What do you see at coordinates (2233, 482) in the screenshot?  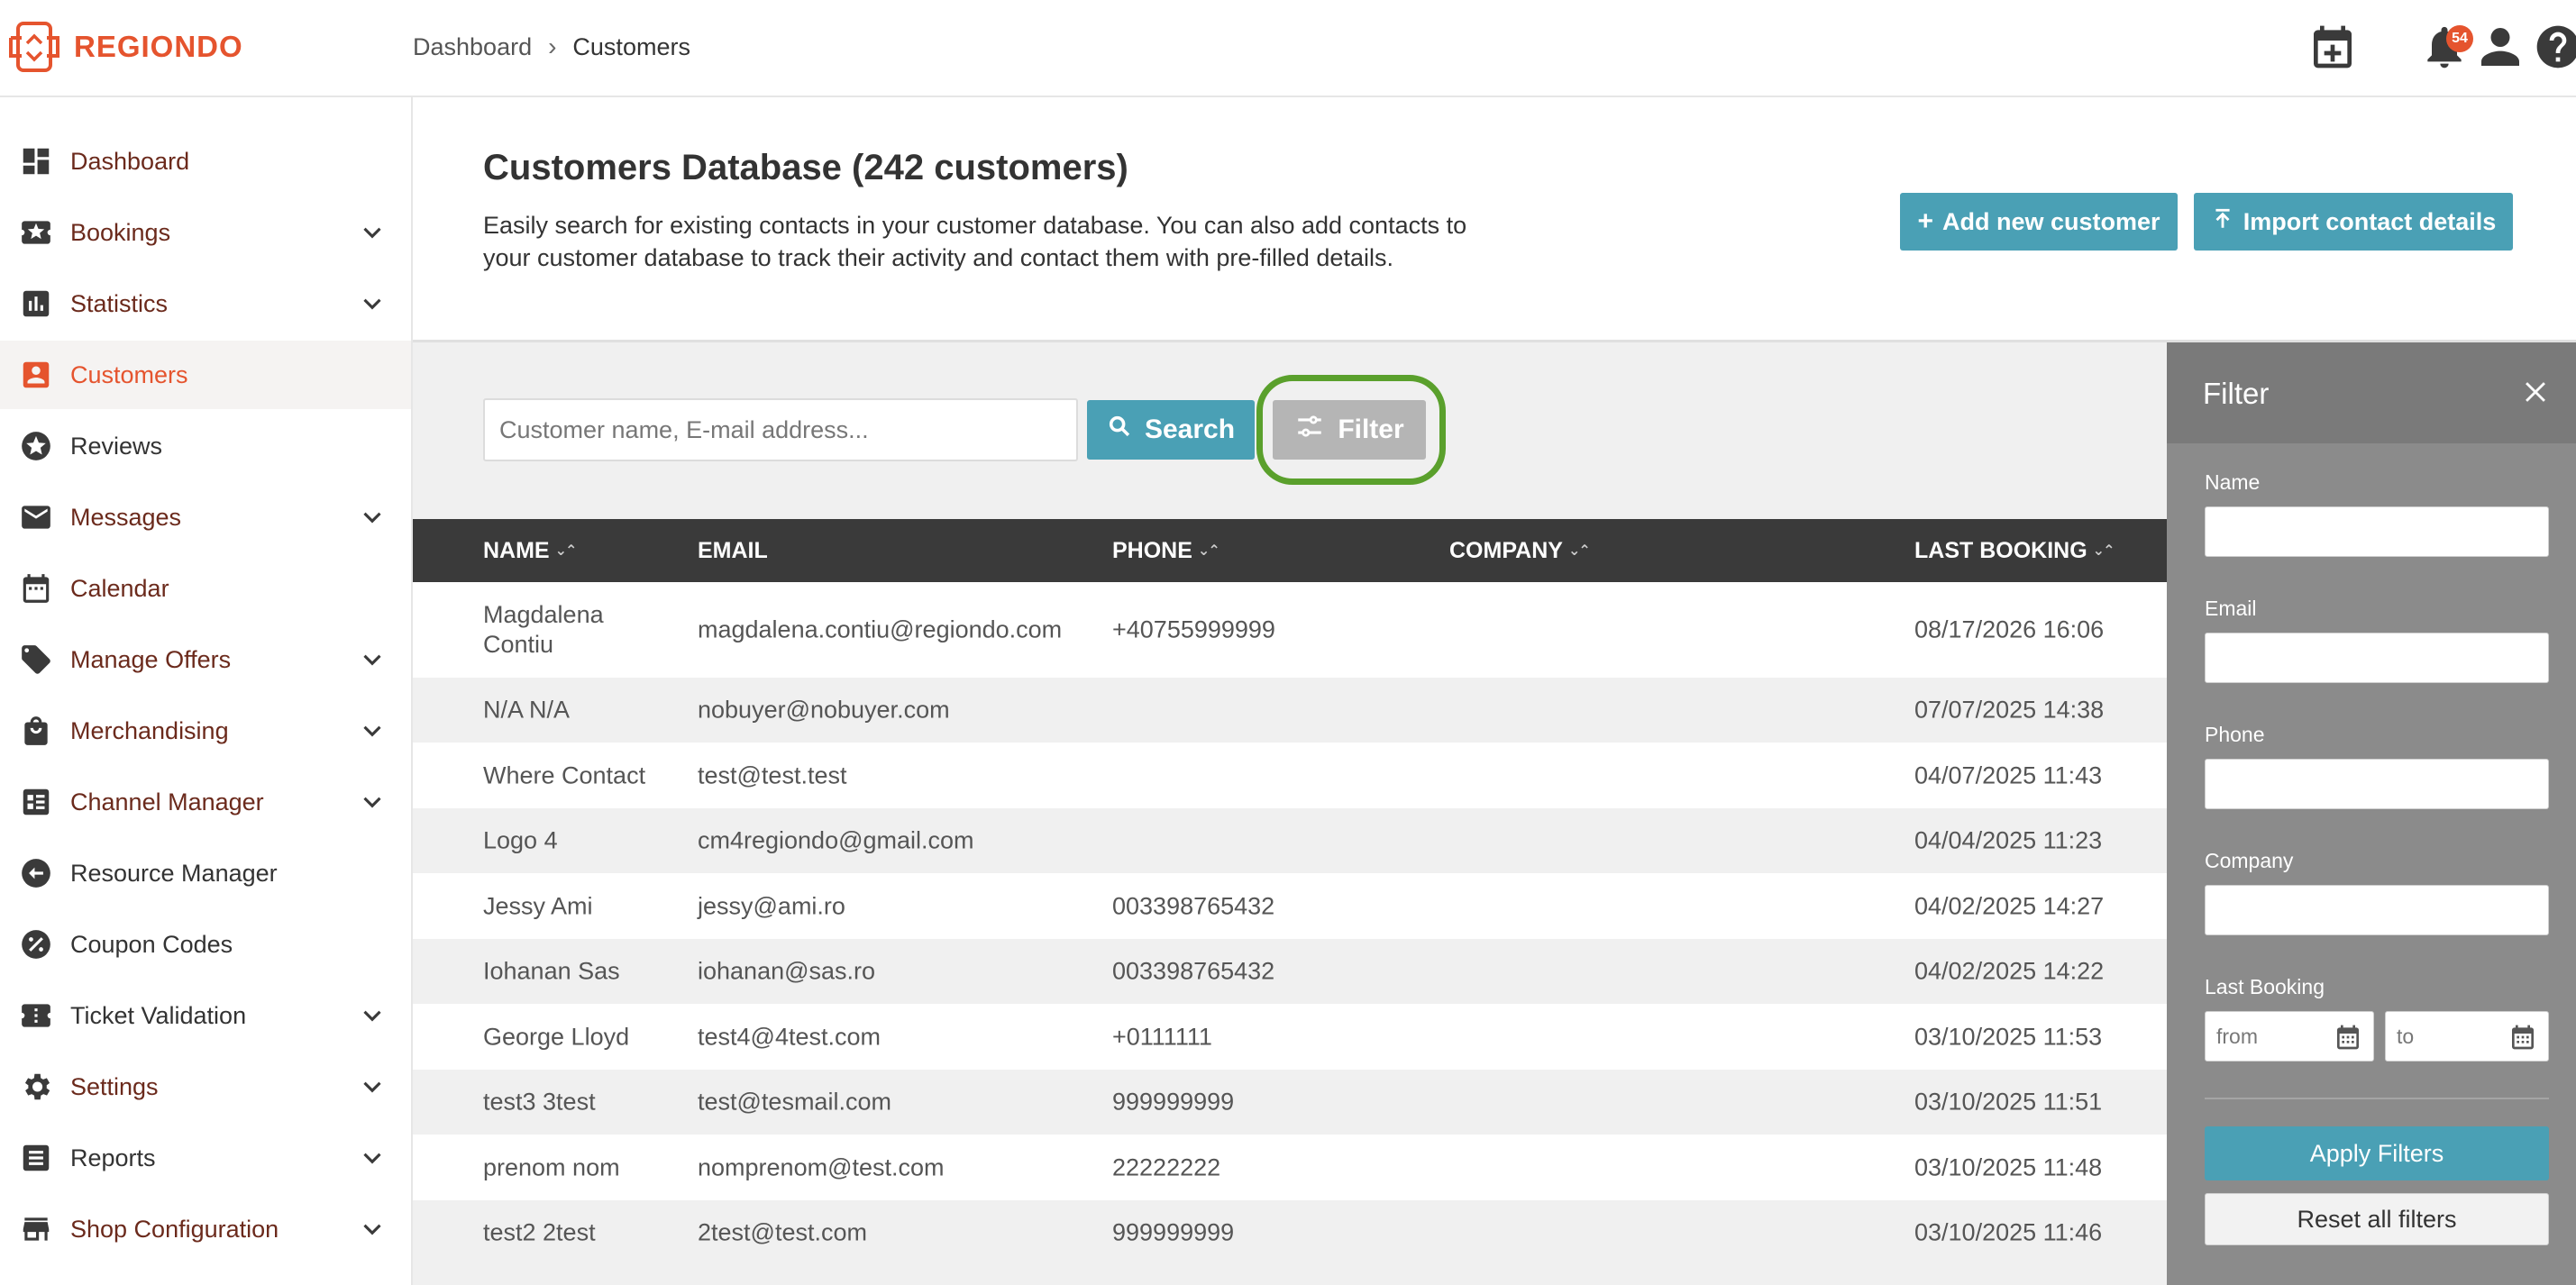 I see `filter-name-label: Name` at bounding box center [2233, 482].